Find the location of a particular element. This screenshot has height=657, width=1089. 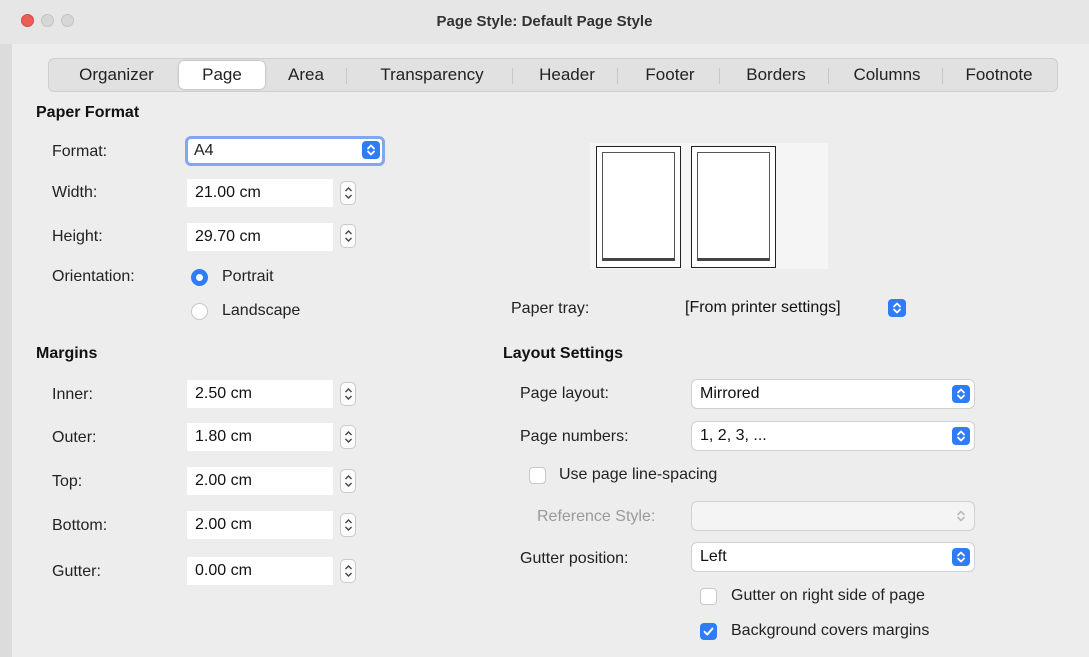

reference-style-select is located at coordinates (833, 516).